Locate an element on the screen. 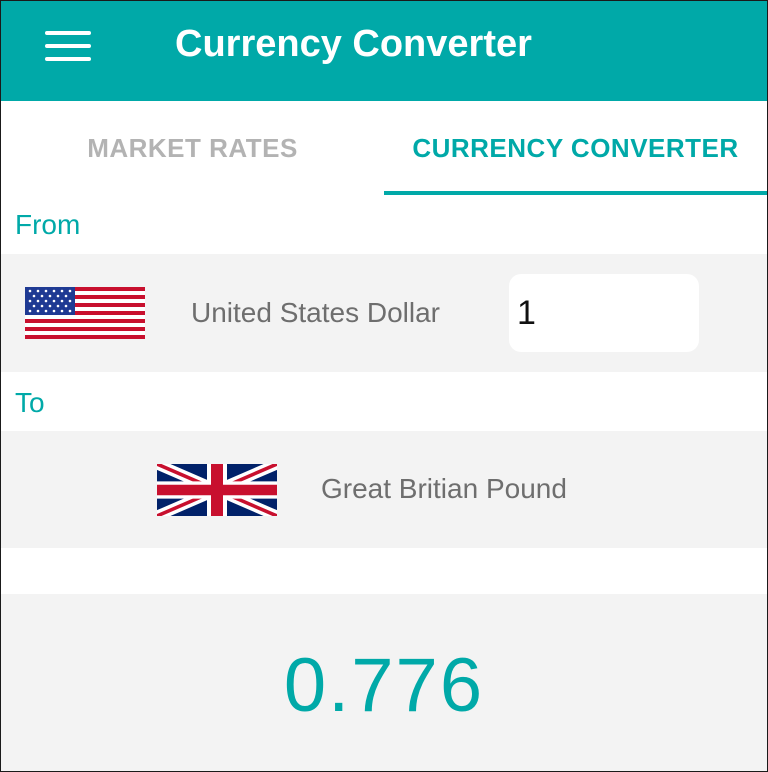  from-currency-name: United States Dollar is located at coordinates (315, 313).